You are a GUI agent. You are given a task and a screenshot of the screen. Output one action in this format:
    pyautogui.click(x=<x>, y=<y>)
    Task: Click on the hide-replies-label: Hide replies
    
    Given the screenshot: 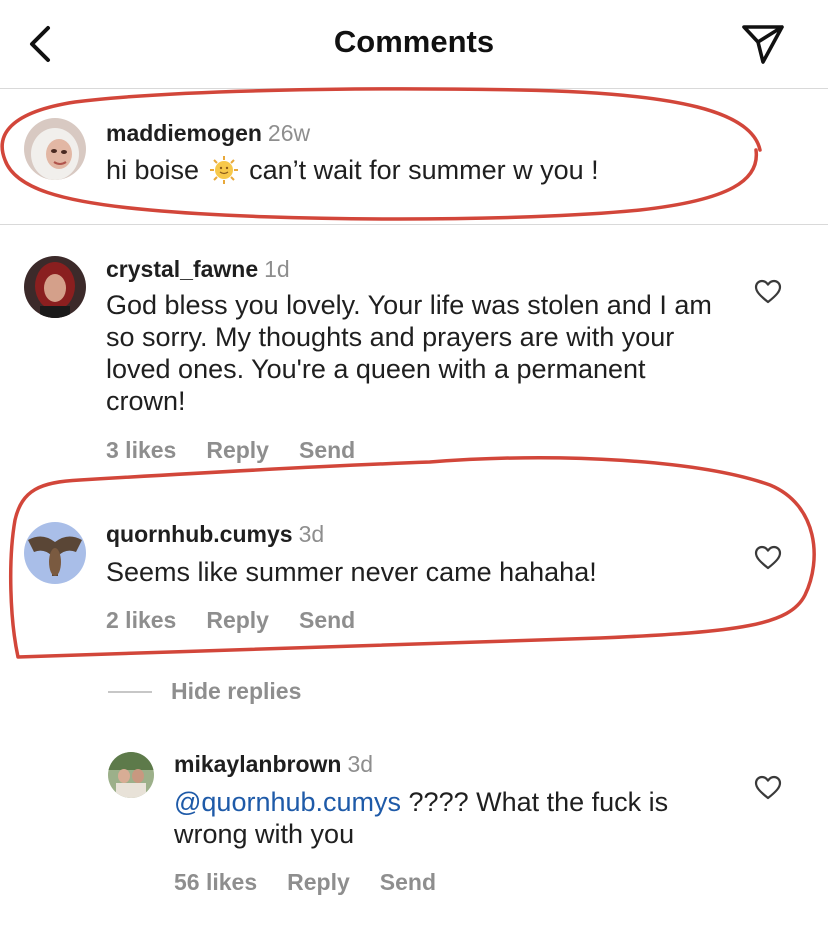 What is the action you would take?
    pyautogui.click(x=236, y=691)
    